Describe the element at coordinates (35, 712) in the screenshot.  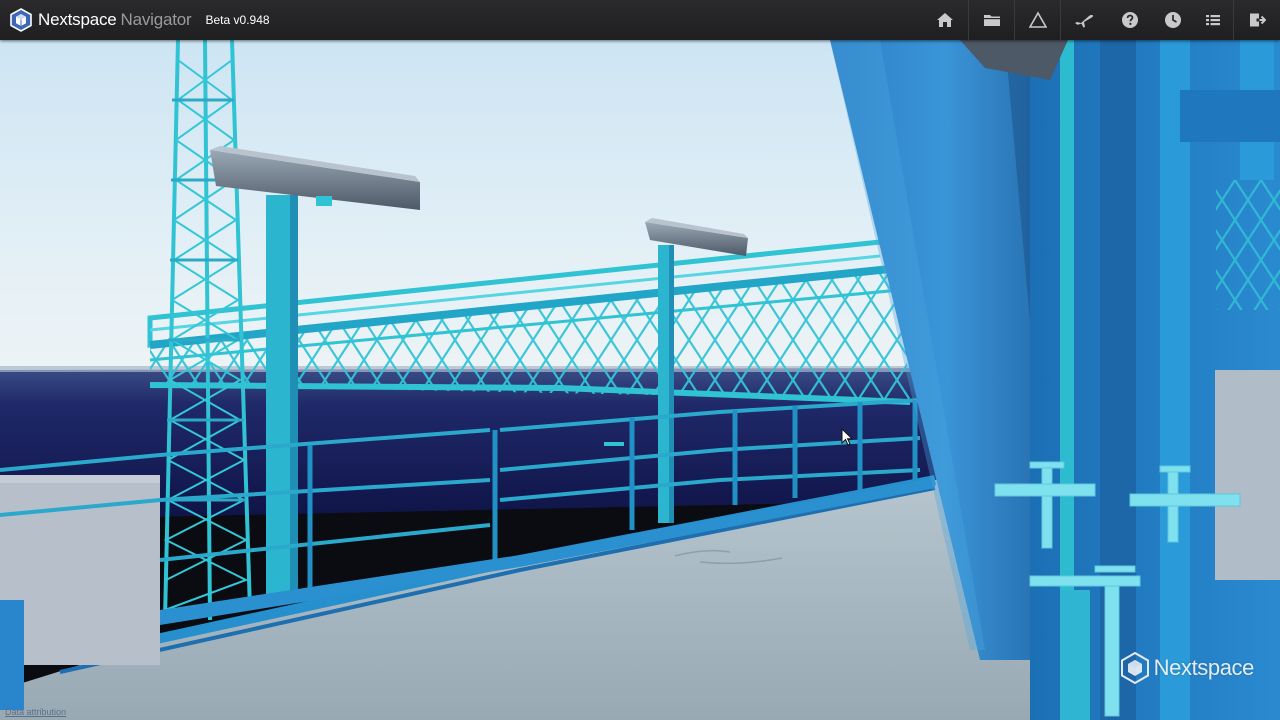
I see `data-attribution-link: Data attribution` at that location.